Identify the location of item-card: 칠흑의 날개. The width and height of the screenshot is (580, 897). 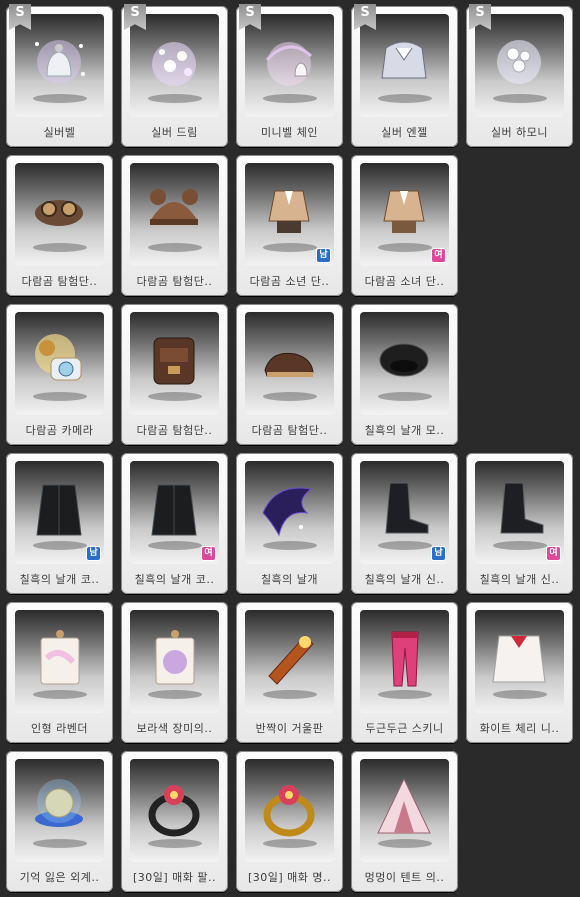
(289, 523).